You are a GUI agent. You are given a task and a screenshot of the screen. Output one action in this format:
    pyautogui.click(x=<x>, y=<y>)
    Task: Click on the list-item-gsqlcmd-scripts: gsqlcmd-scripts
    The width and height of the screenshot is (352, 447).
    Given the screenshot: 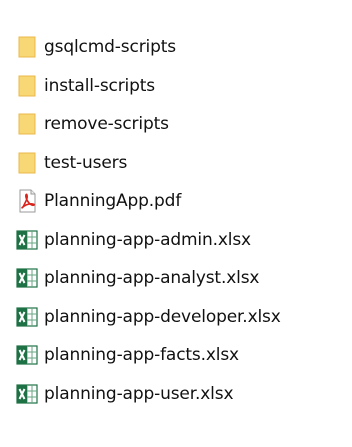 What is the action you would take?
    pyautogui.click(x=184, y=47)
    